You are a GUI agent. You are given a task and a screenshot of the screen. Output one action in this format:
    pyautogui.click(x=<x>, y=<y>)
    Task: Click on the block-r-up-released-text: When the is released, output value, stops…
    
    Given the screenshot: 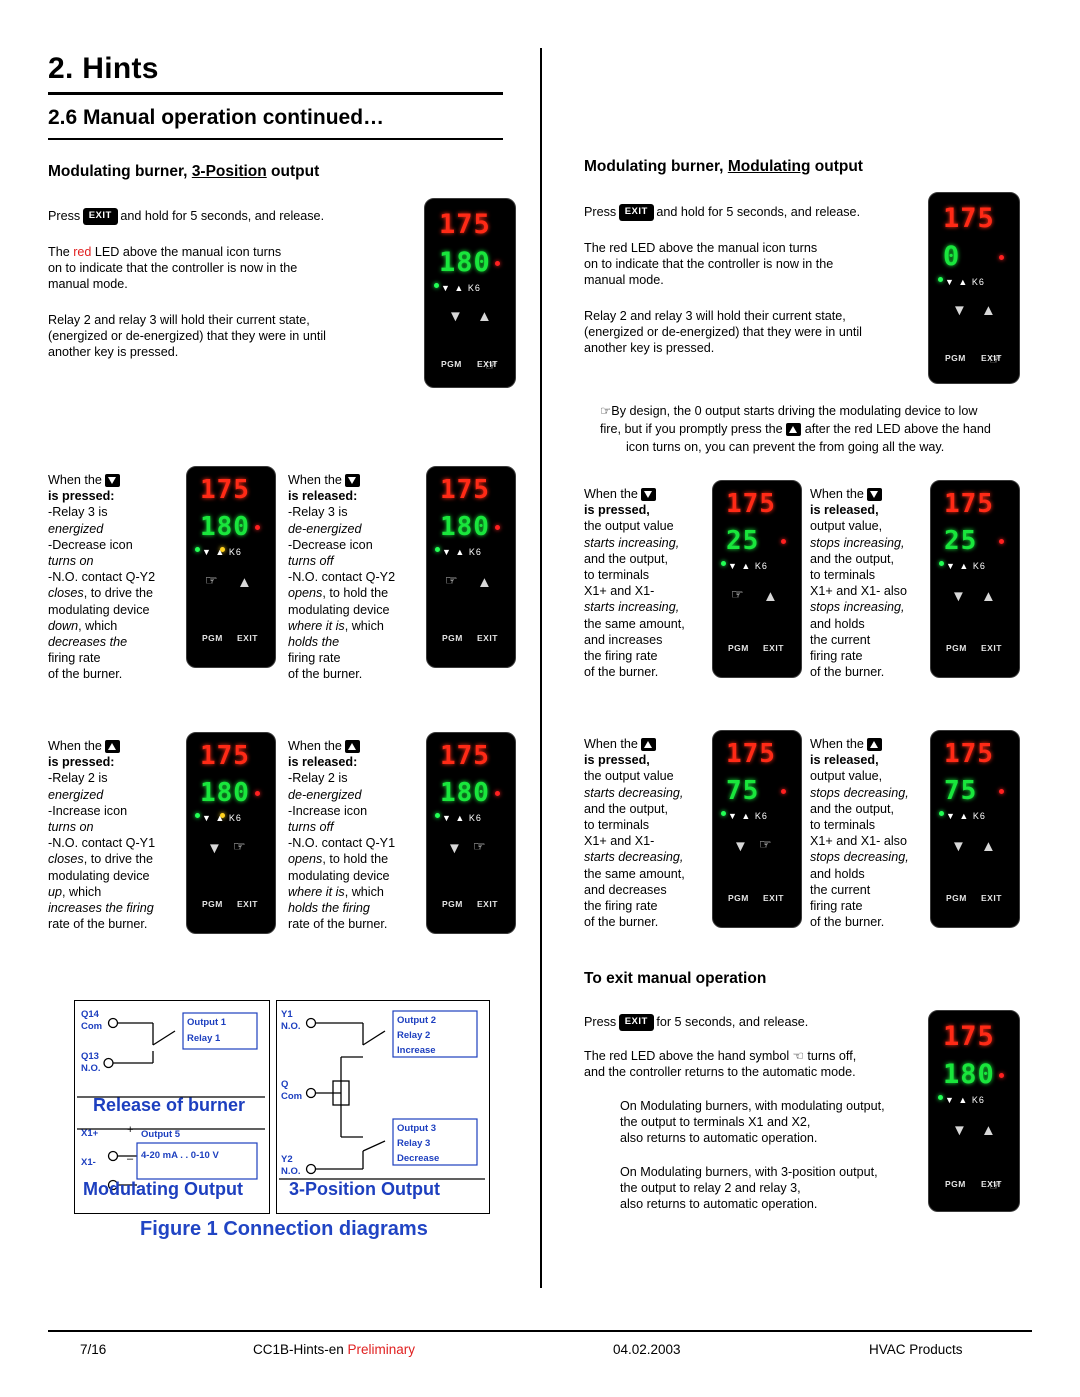 What is the action you would take?
    pyautogui.click(x=871, y=833)
    